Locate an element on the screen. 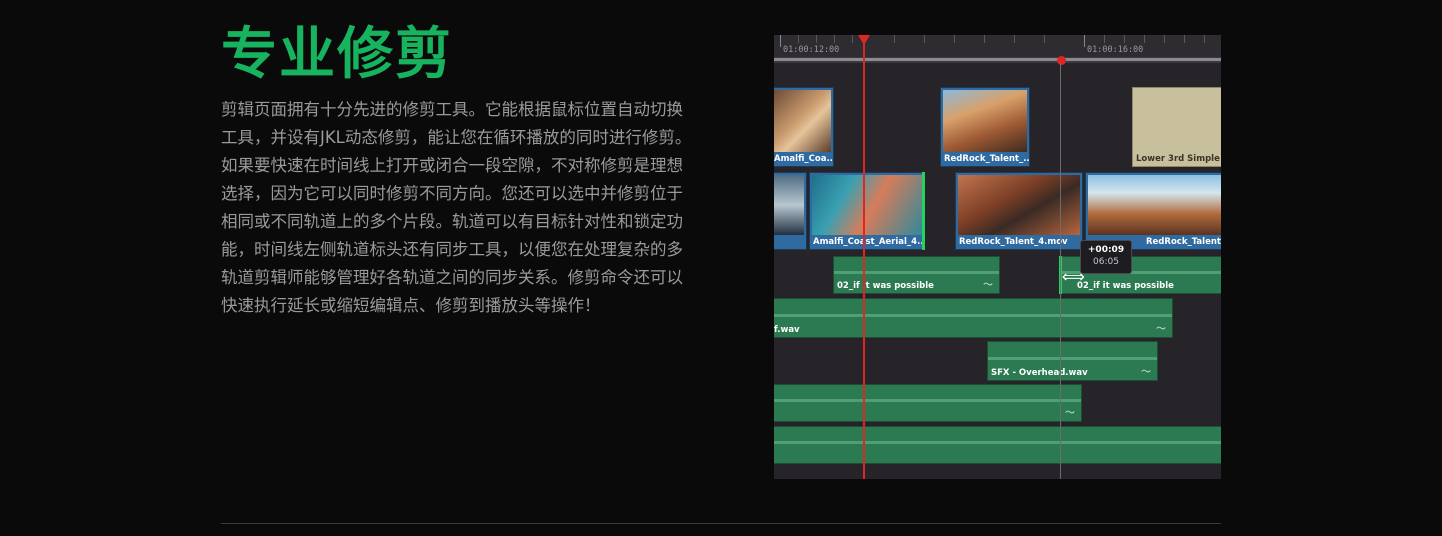  clip-label: RedRock_Talent_4.mov is located at coordinates (1013, 242).